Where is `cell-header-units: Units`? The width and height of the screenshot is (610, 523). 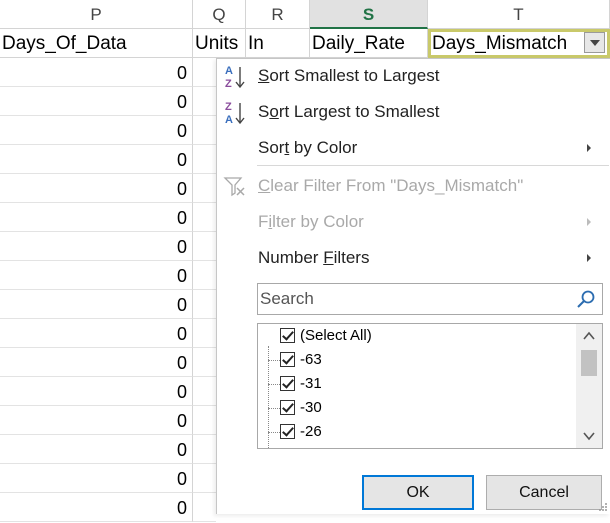 cell-header-units: Units is located at coordinates (219, 43).